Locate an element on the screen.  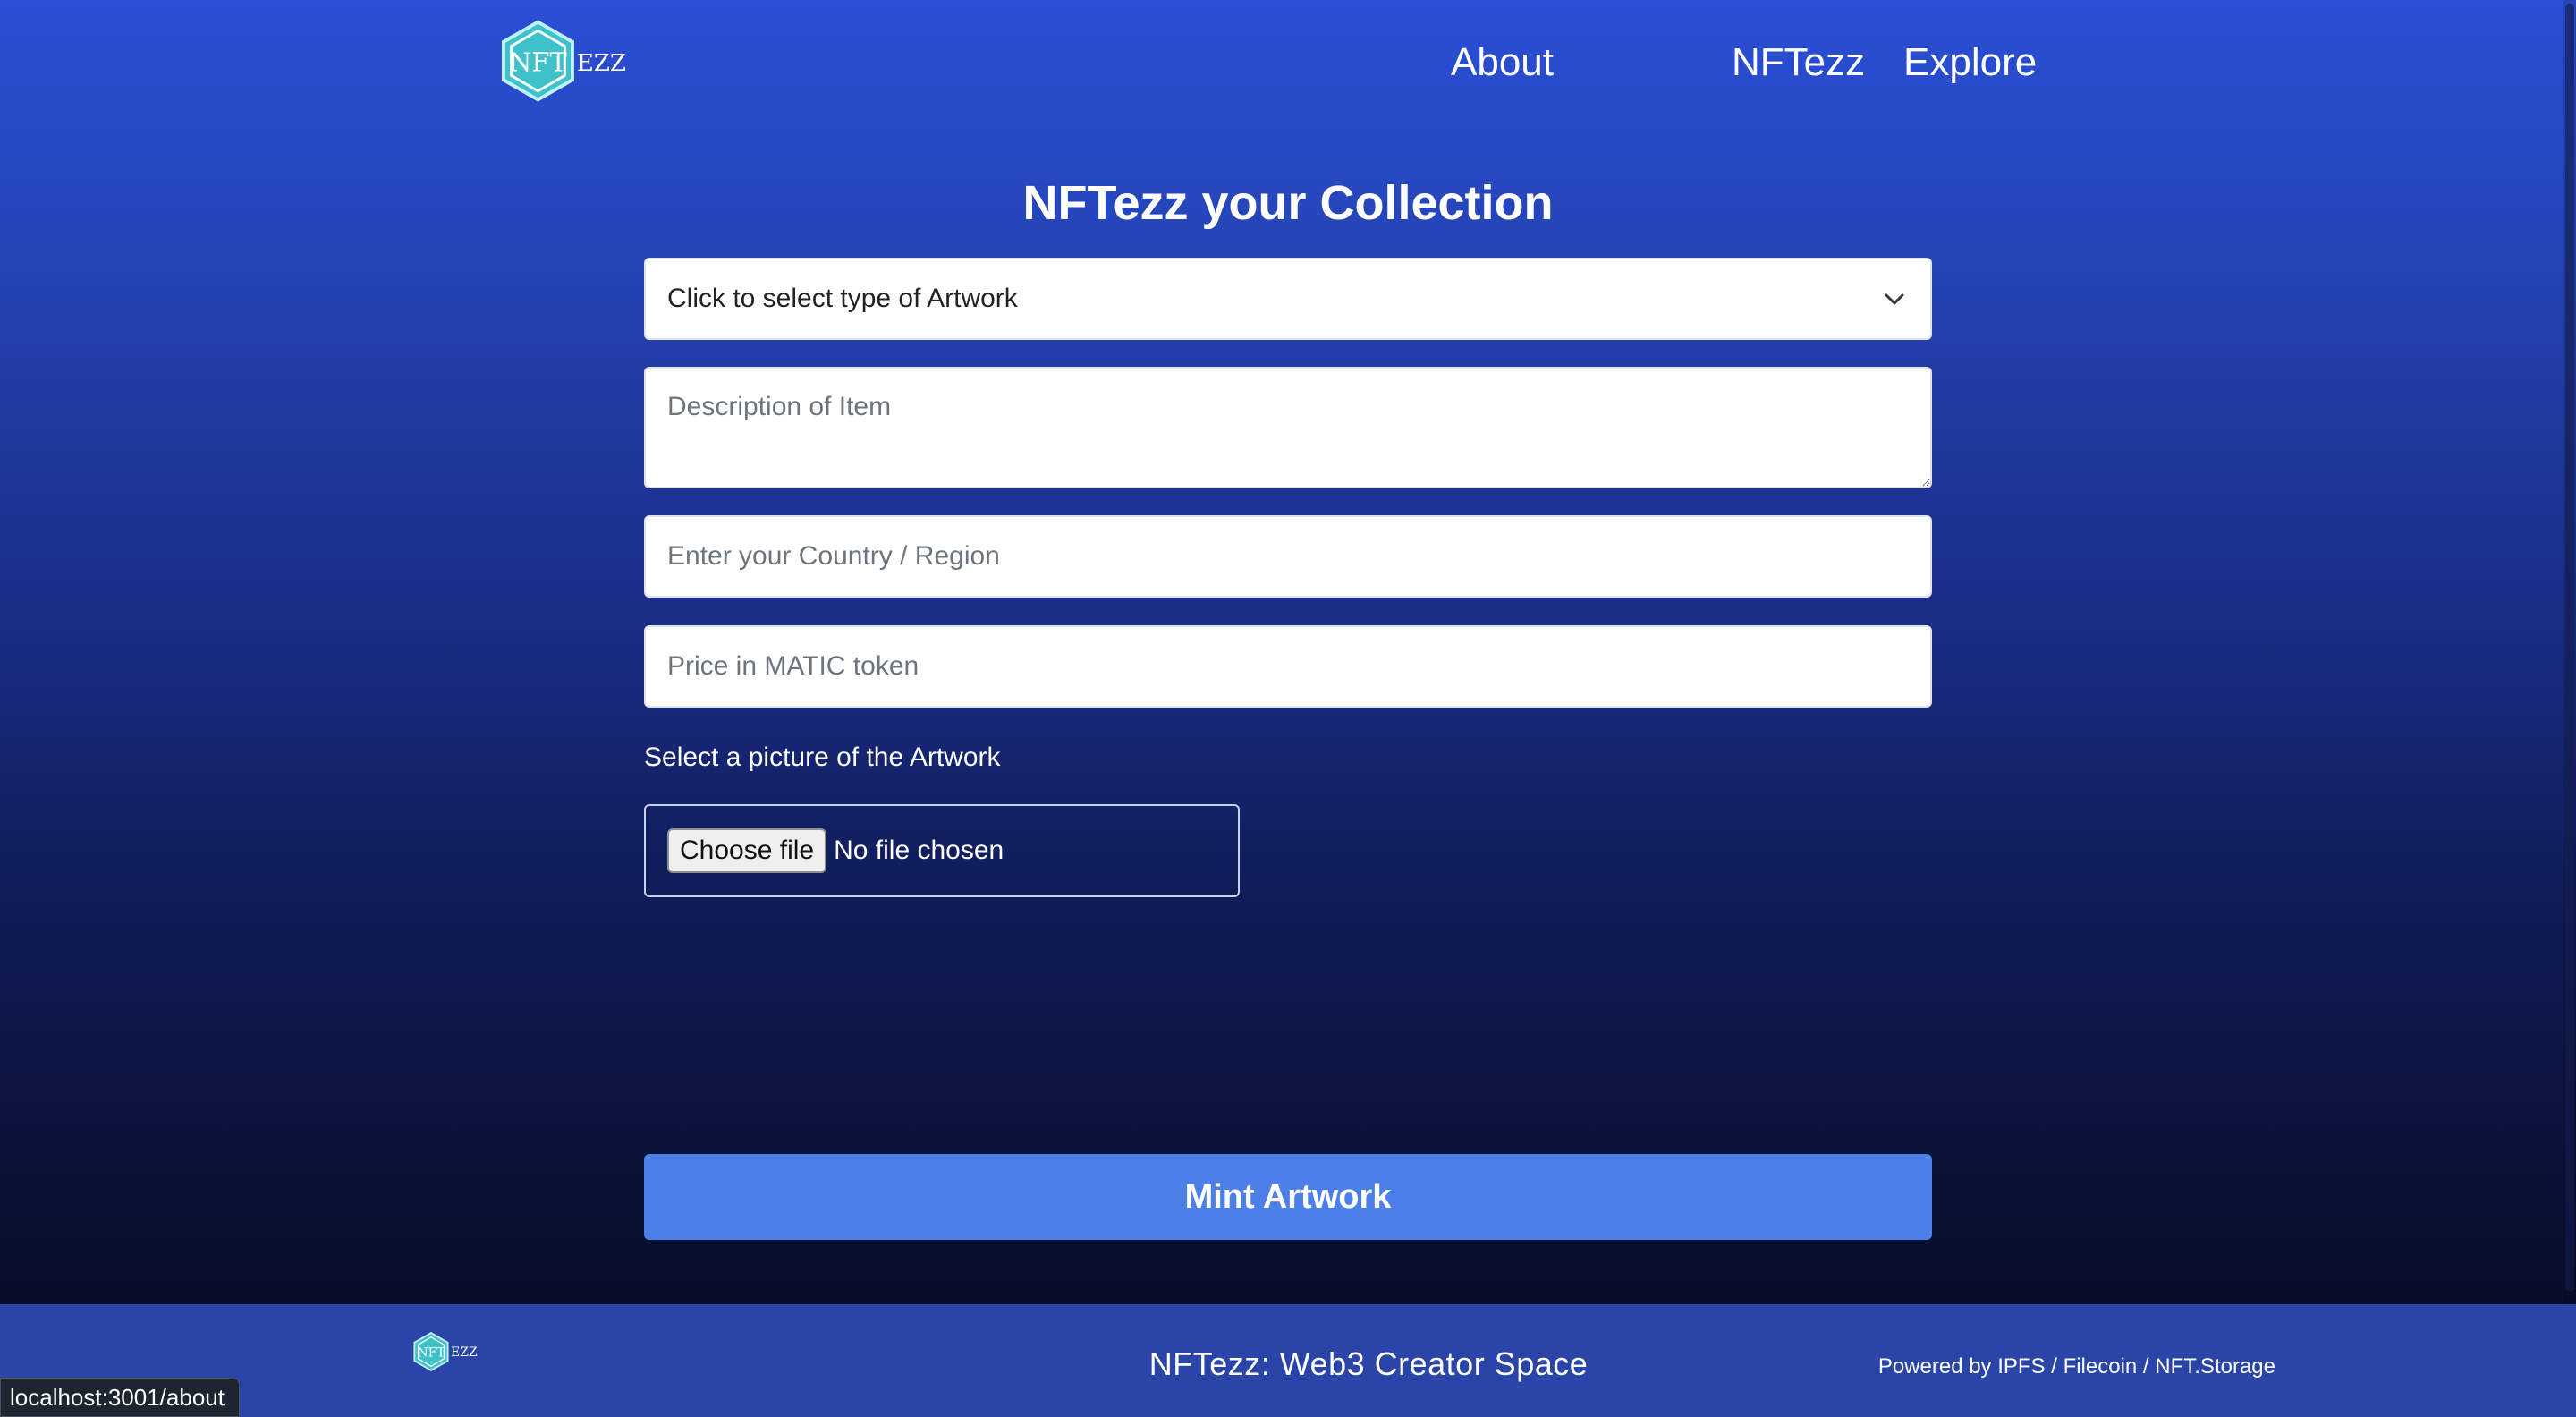
file-input-label: Select a picture of the Artwork is located at coordinates (822, 757).